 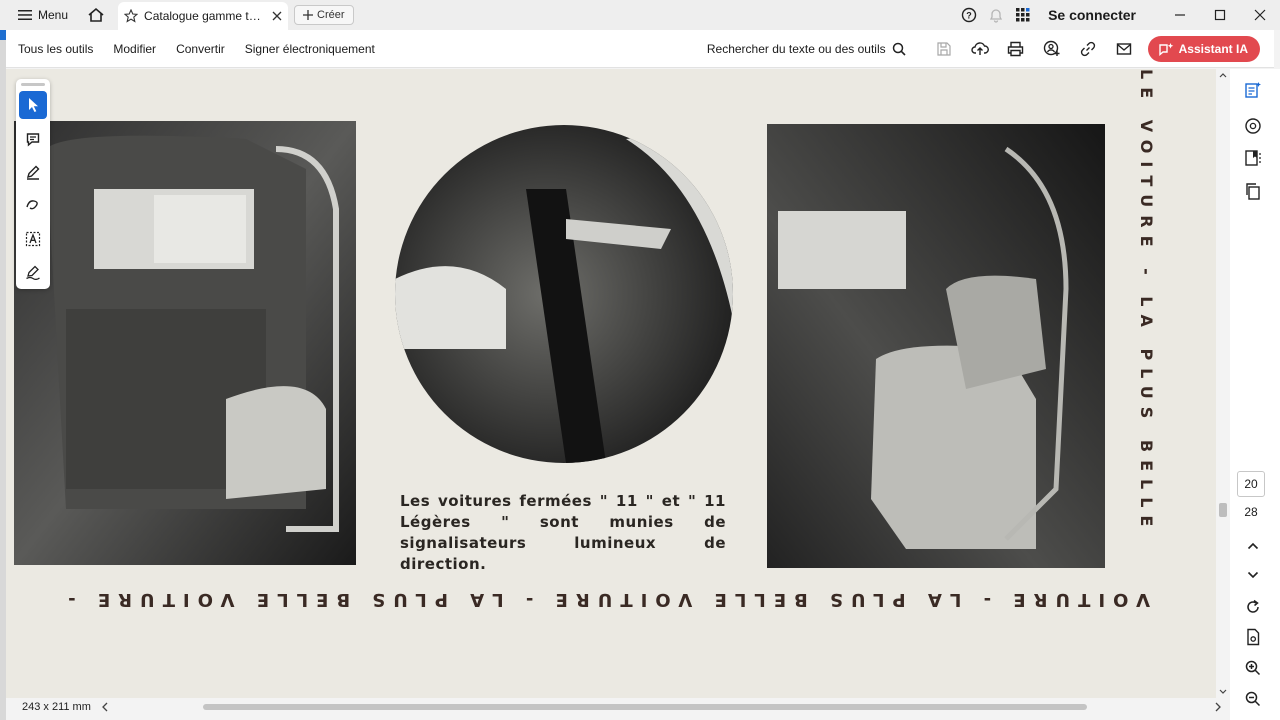 I want to click on next-page-button, so click(x=1253, y=575).